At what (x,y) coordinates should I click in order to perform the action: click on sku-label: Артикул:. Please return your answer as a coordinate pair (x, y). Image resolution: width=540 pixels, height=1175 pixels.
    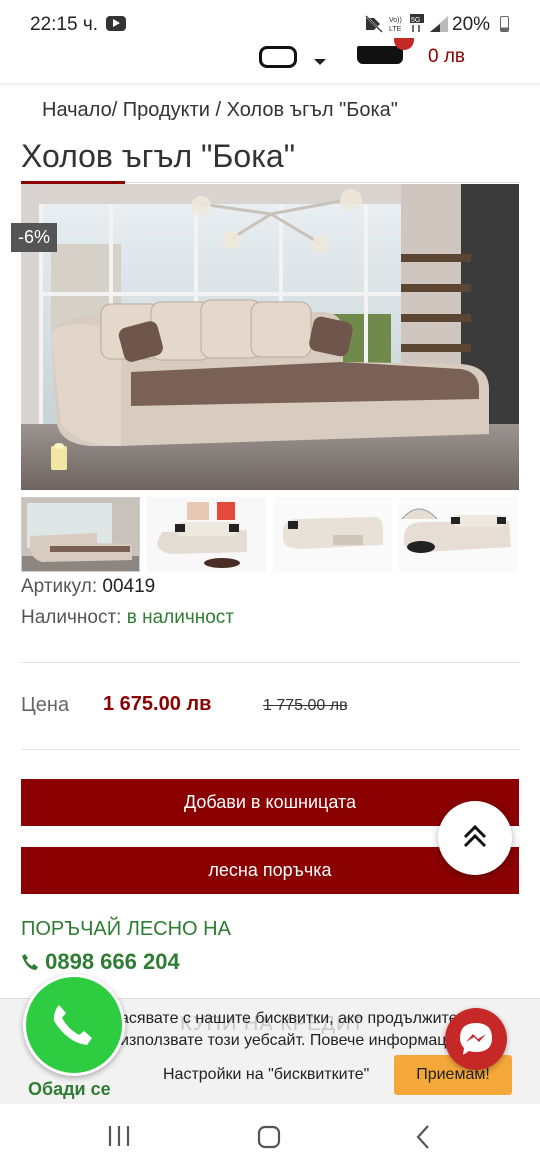
    Looking at the image, I should click on (59, 586).